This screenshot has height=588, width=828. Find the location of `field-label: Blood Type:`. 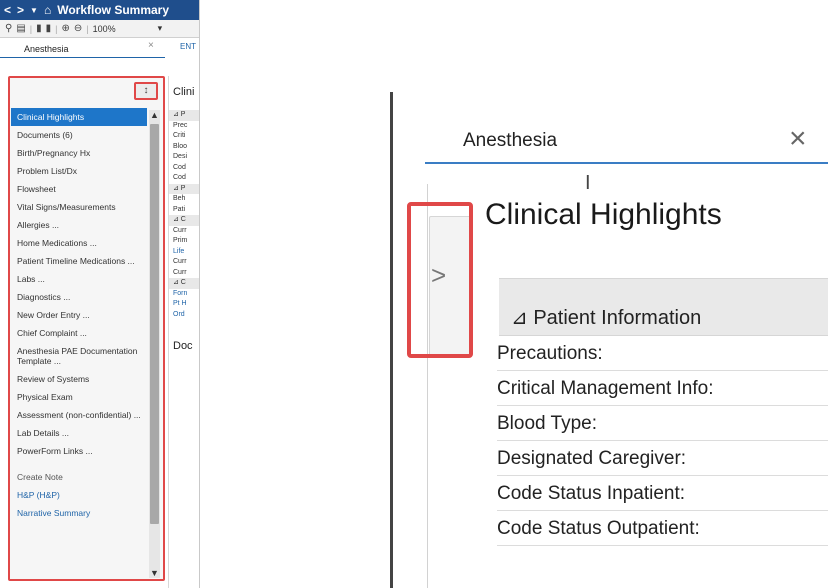

field-label: Blood Type: is located at coordinates (662, 423).